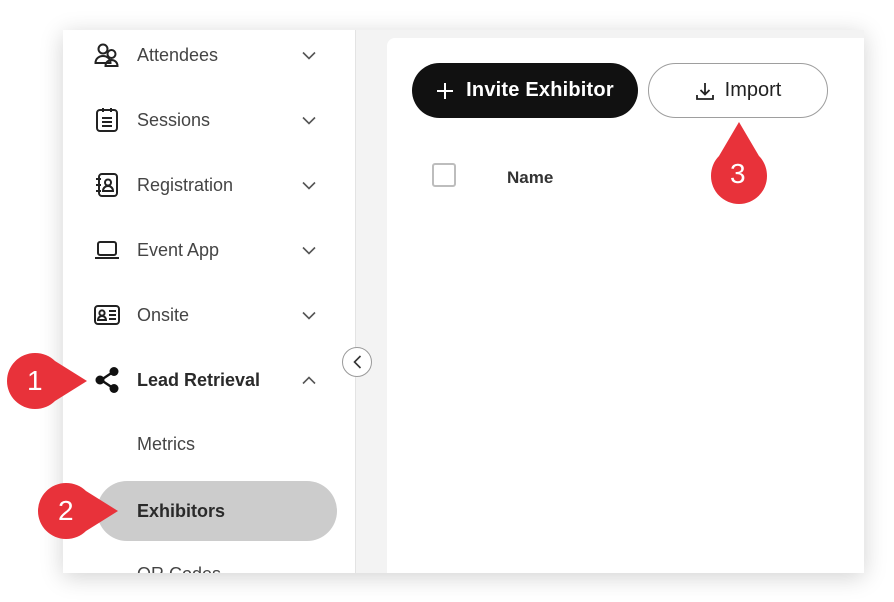 The width and height of the screenshot is (894, 602). I want to click on marker-number-3: 3, so click(738, 173).